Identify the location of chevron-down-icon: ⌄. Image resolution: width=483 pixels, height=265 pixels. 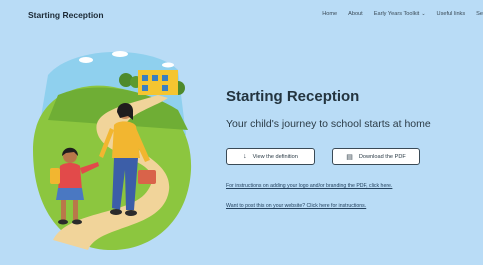
(423, 14).